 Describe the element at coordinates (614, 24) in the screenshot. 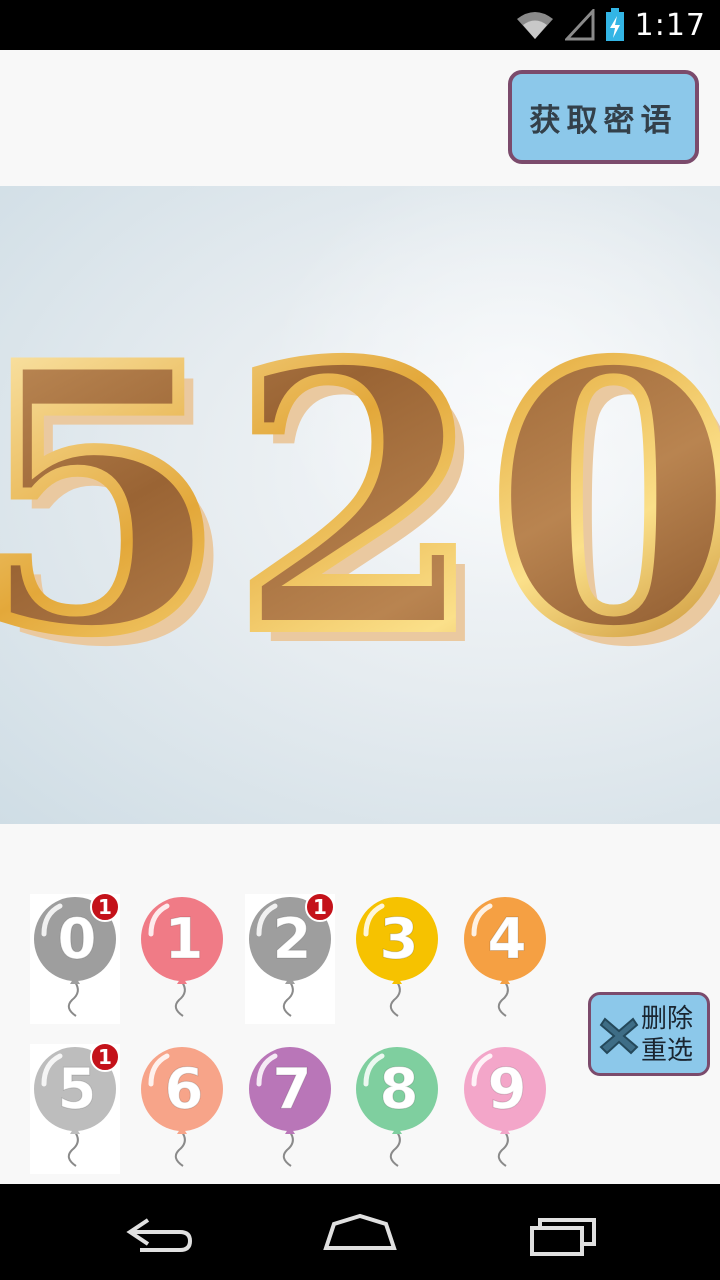

I see `battery-charging-icon` at that location.